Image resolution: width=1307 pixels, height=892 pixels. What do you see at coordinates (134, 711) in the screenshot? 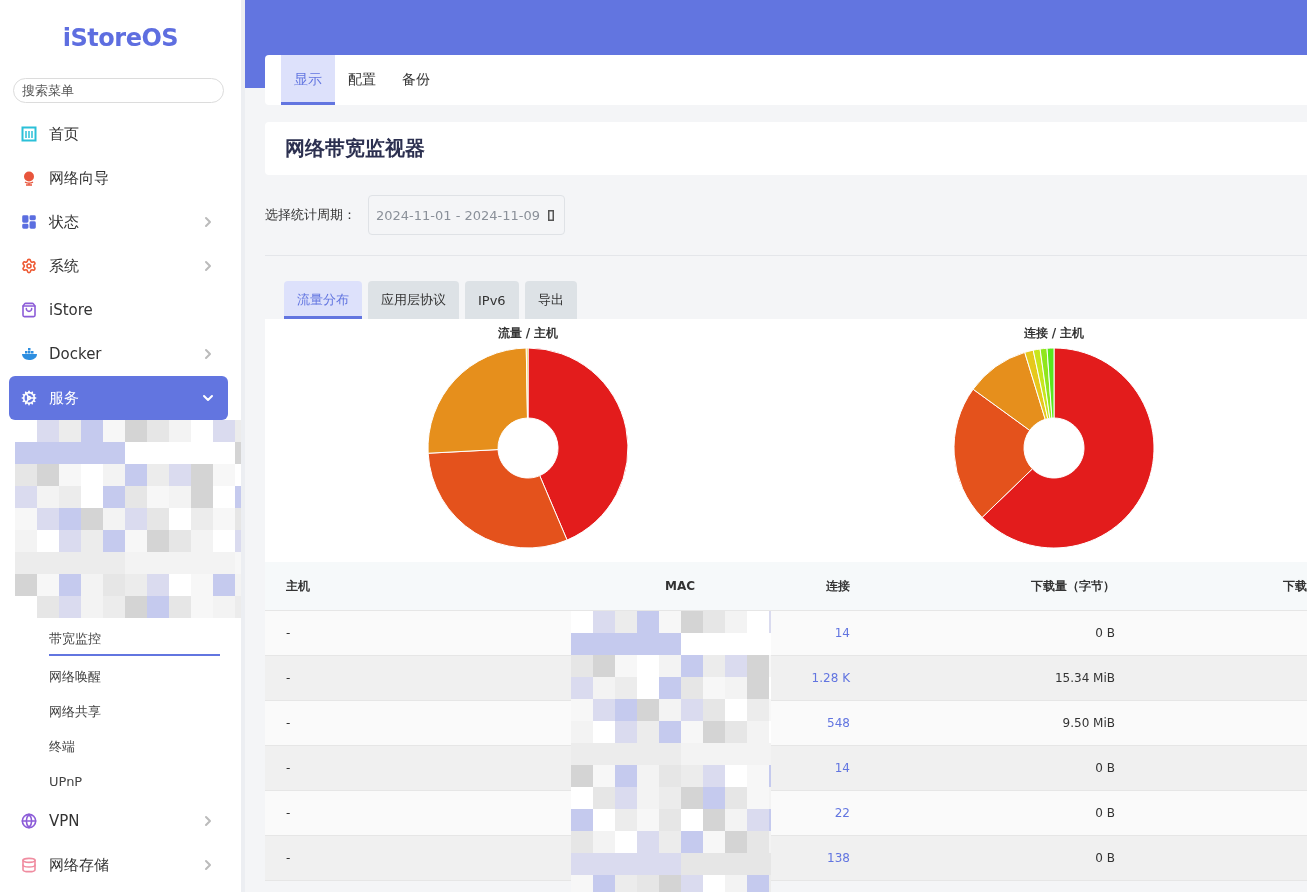
I see `submenu-item: 网络共享` at bounding box center [134, 711].